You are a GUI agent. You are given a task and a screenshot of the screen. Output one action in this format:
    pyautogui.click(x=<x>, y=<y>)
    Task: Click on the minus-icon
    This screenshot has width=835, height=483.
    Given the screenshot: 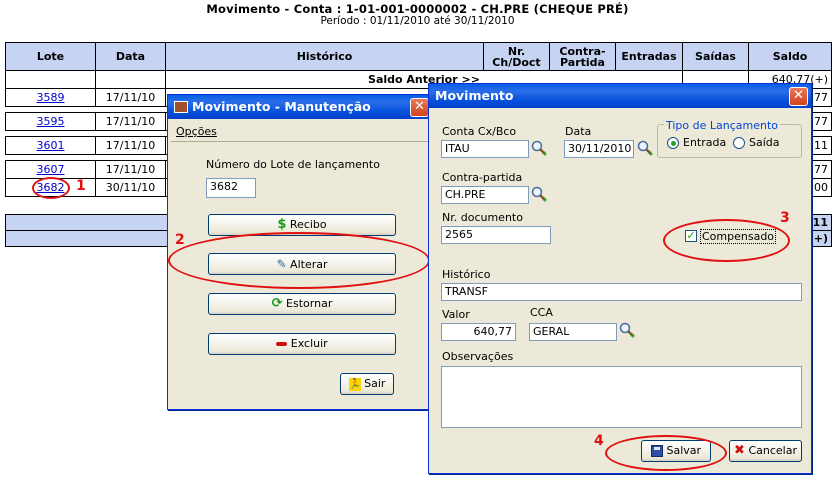 What is the action you would take?
    pyautogui.click(x=282, y=344)
    